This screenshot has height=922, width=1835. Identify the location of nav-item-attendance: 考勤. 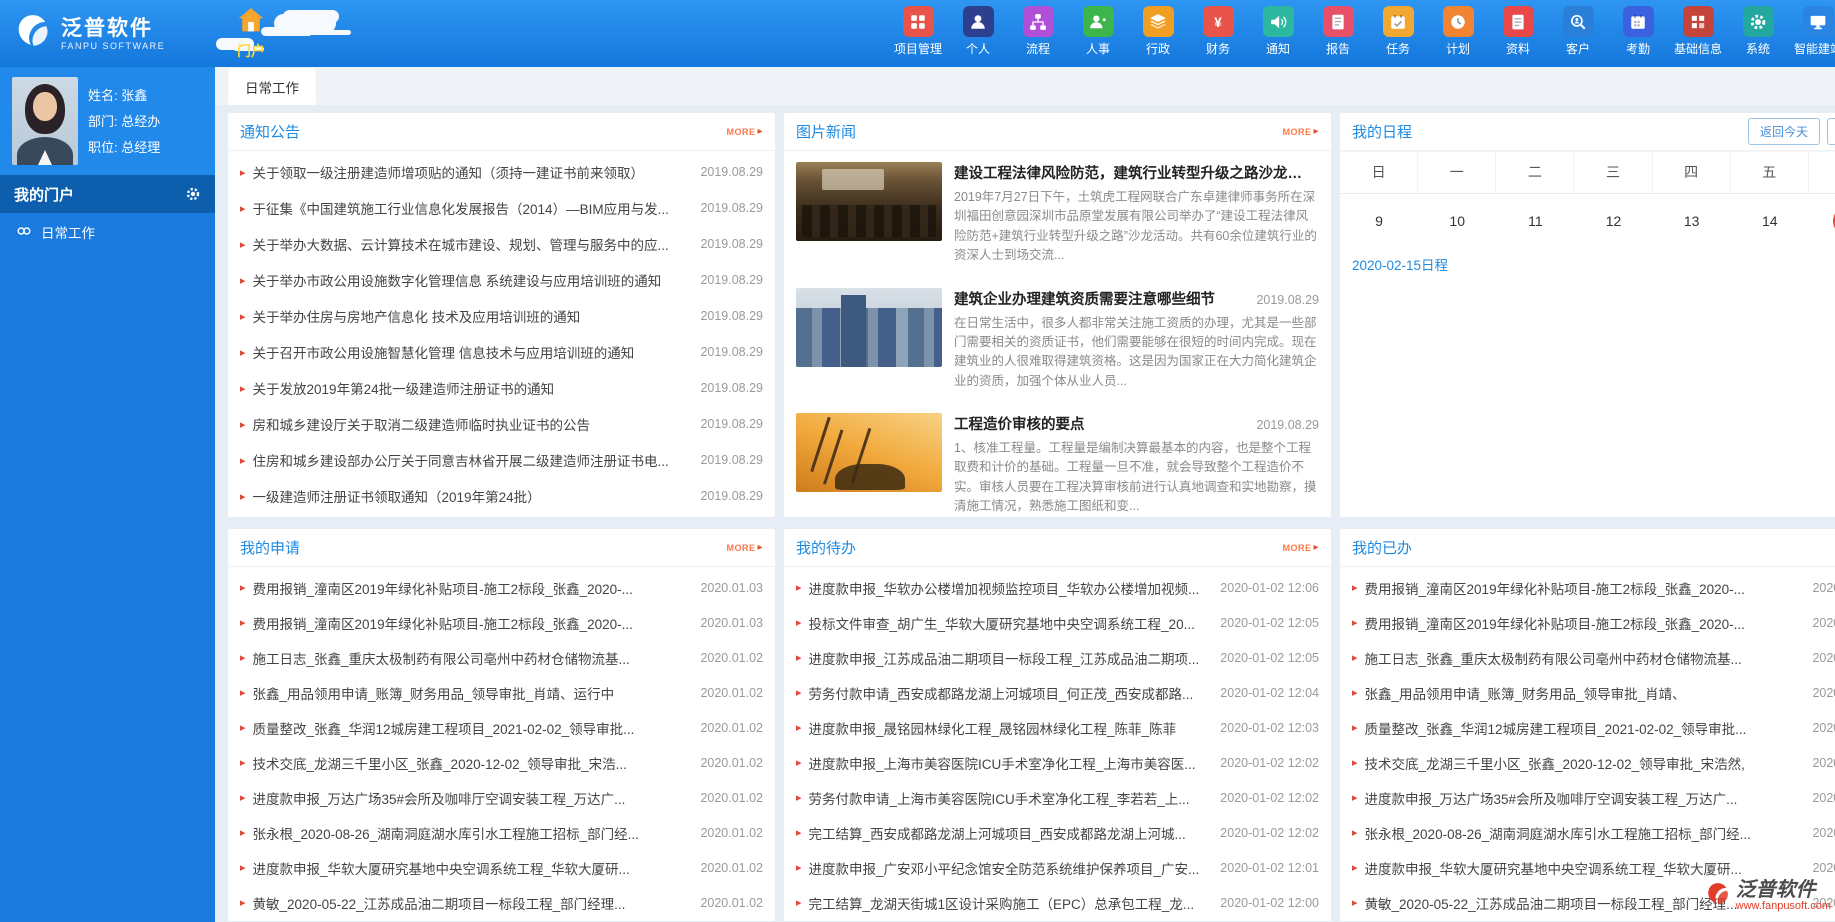
(1638, 33).